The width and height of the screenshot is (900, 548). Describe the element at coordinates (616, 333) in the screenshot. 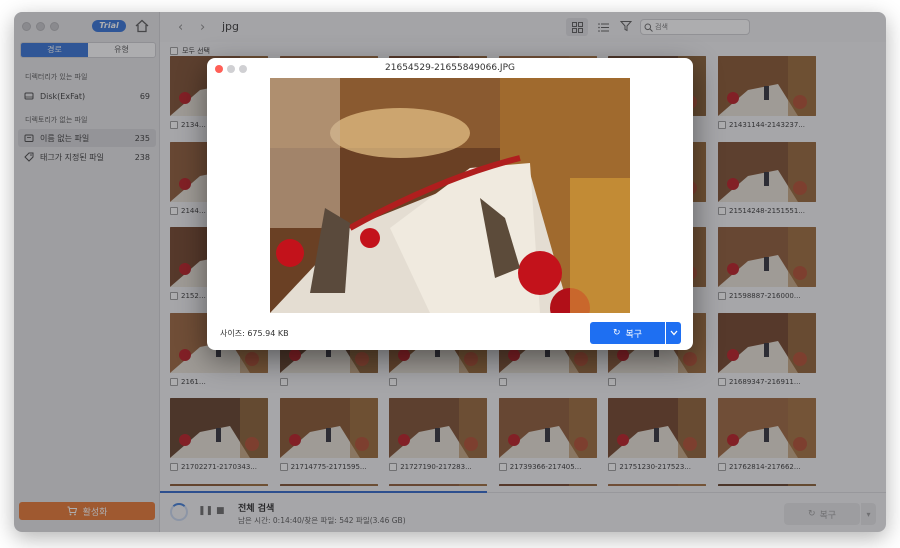

I see `restore-icon: ↻` at that location.